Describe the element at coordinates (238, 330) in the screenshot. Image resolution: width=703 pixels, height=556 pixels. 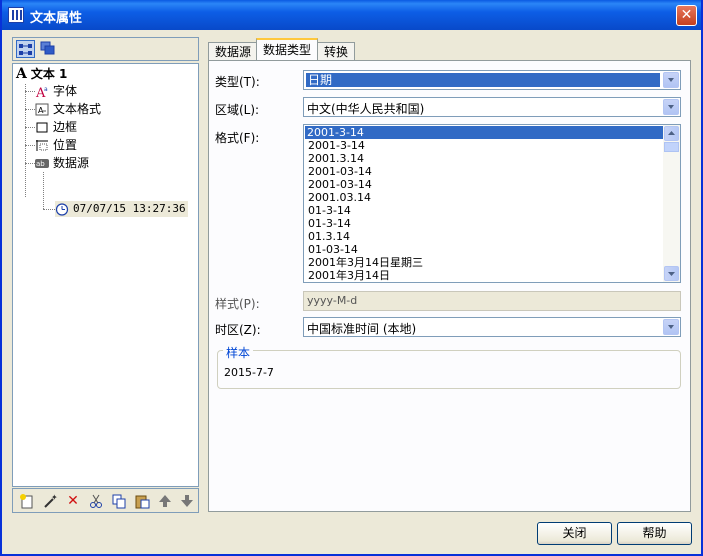
I see `timezone-label: 时区(Z):` at that location.